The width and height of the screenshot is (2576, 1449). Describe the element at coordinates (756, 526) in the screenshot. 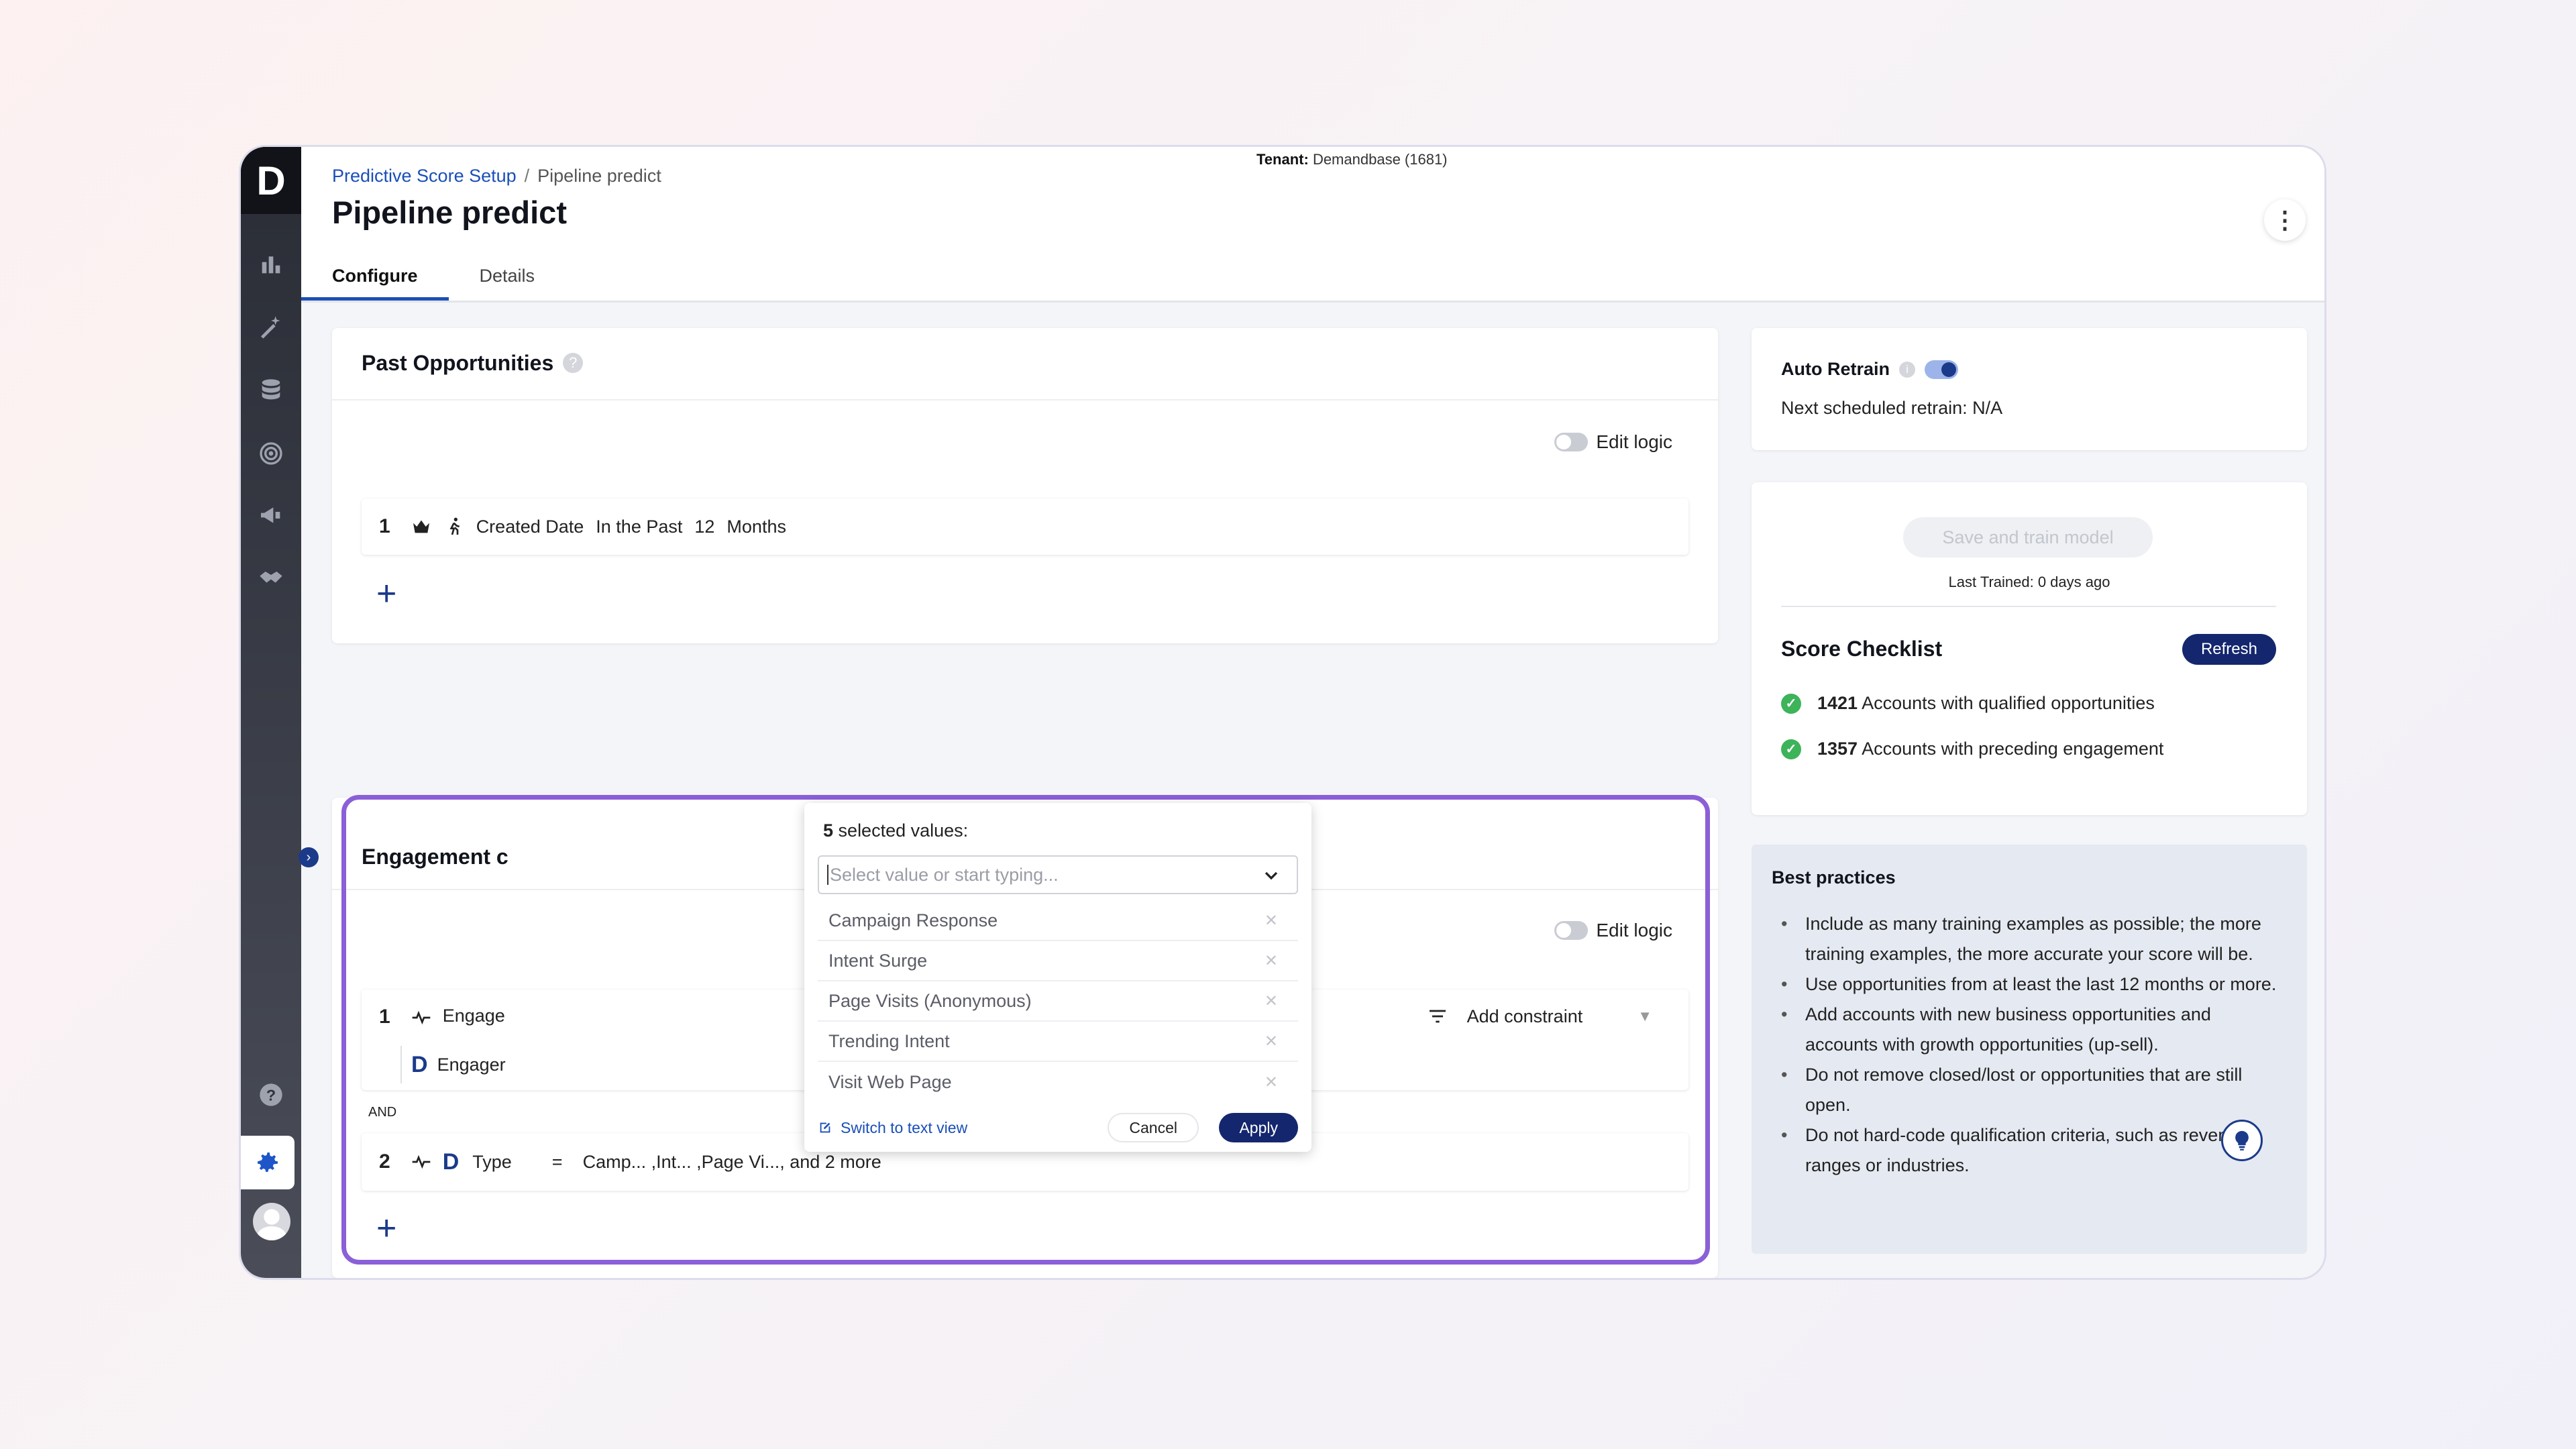

I see `unit-label: Months` at that location.